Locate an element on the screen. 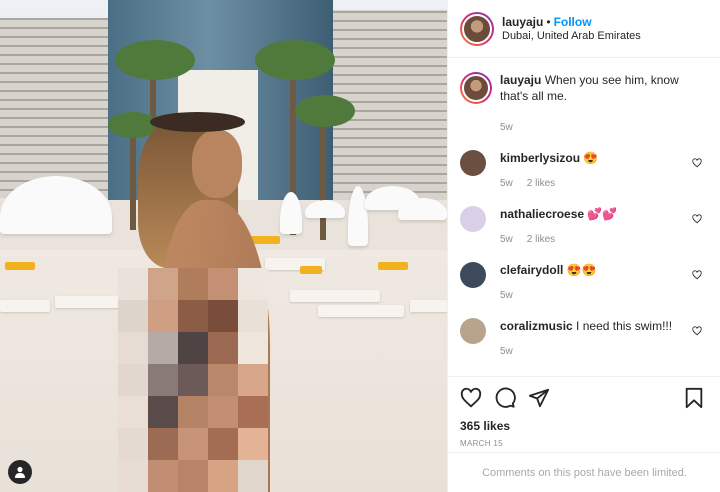 The width and height of the screenshot is (720, 492). author-avatar is located at coordinates (477, 28).